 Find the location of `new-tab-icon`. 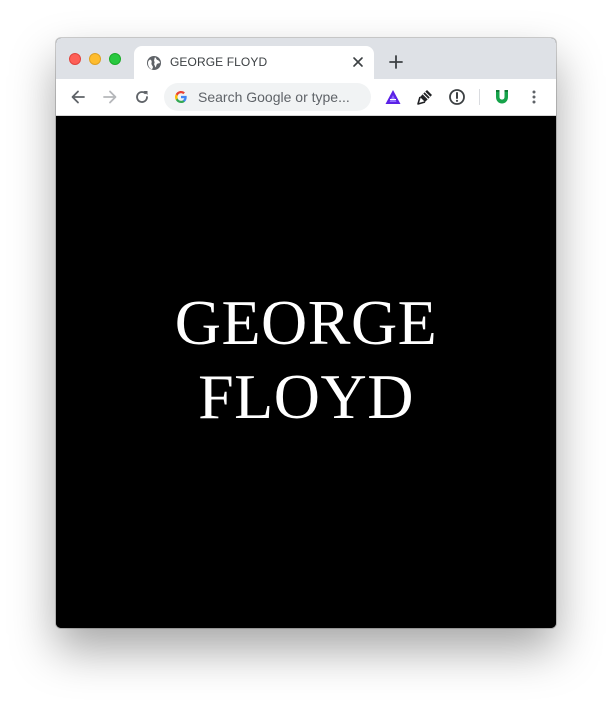

new-tab-icon is located at coordinates (396, 62).